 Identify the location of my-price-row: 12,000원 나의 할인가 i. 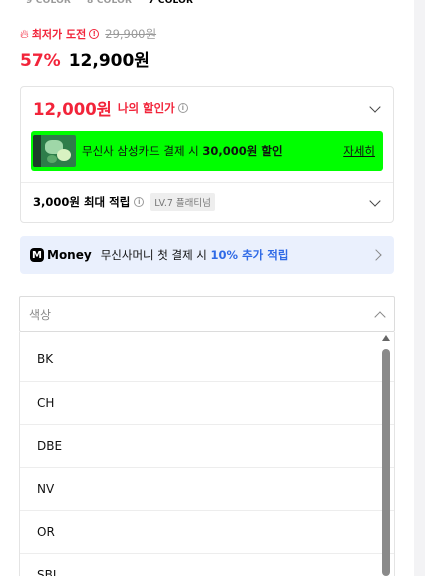
(110, 108).